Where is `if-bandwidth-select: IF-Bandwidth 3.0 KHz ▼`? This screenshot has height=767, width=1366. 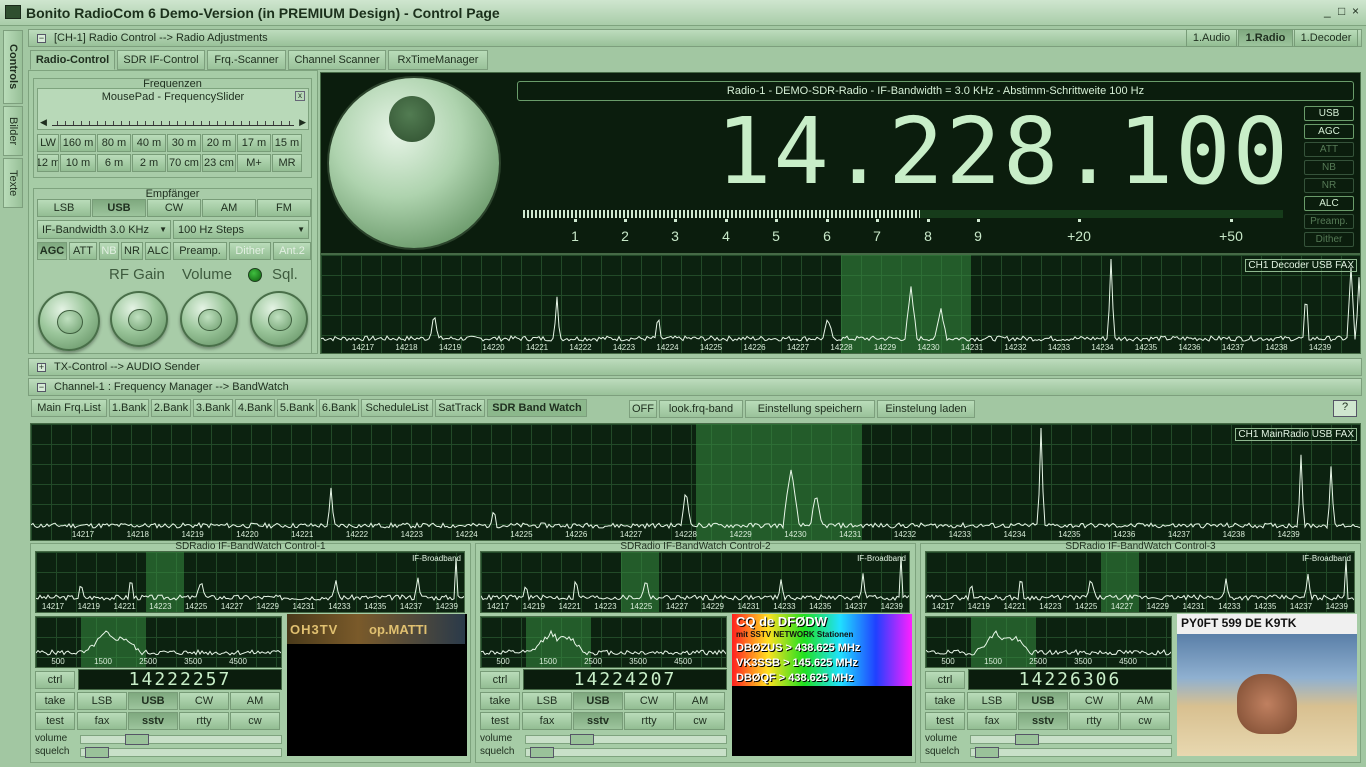
if-bandwidth-select: IF-Bandwidth 3.0 KHz ▼ is located at coordinates (104, 229).